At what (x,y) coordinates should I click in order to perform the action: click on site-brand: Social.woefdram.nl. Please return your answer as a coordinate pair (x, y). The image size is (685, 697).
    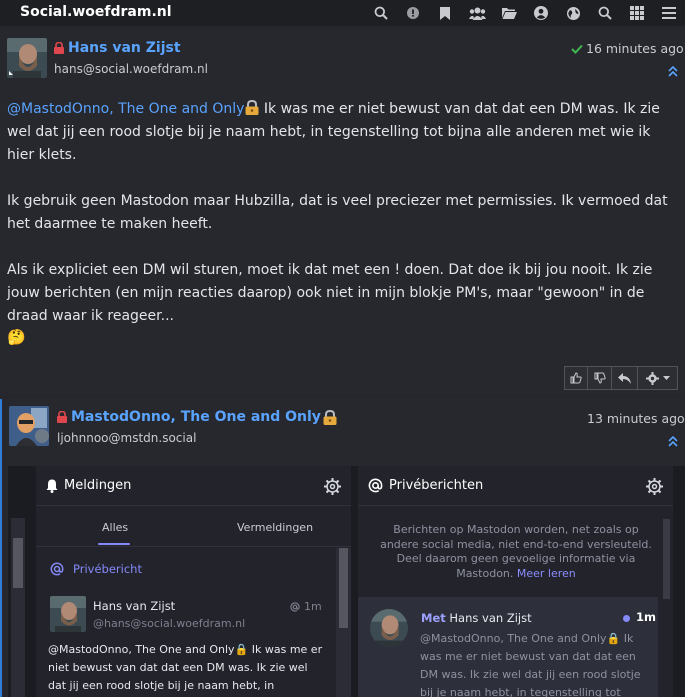
    Looking at the image, I should click on (96, 12).